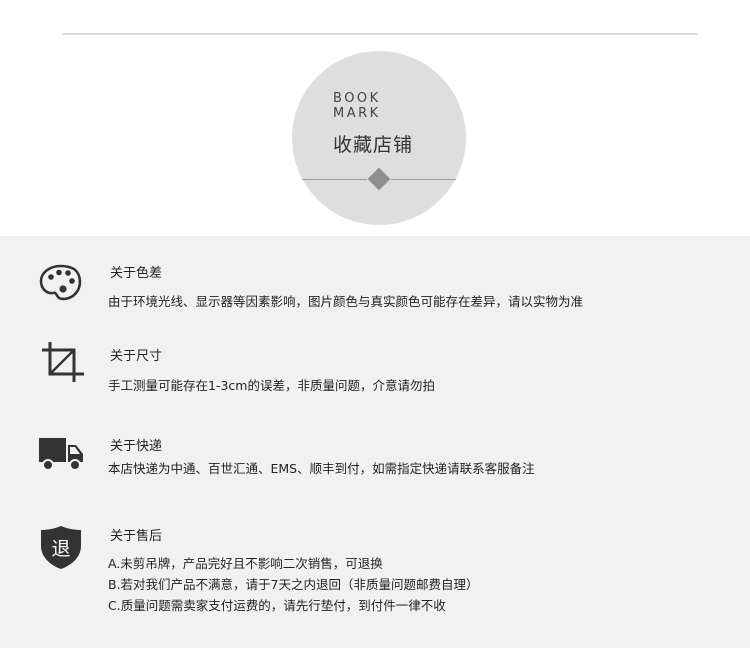  I want to click on top-divider, so click(380, 34).